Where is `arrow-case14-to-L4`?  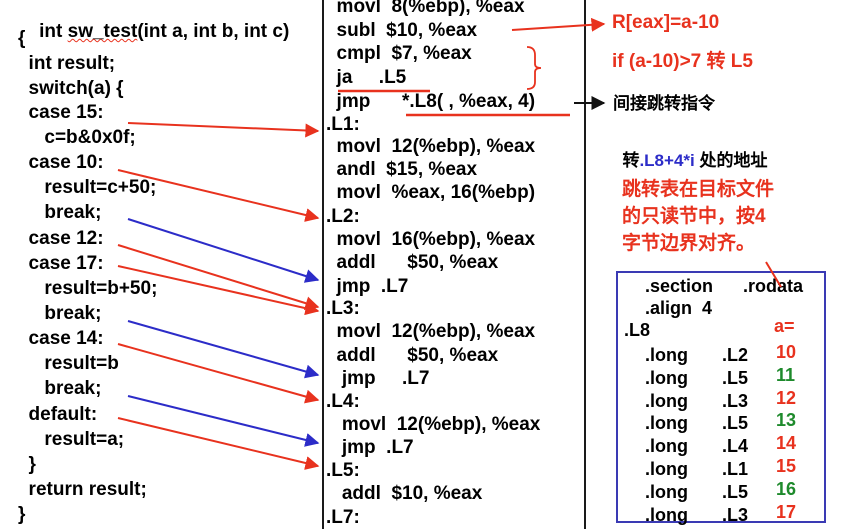
arrow-case14-to-L4 is located at coordinates (218, 373).